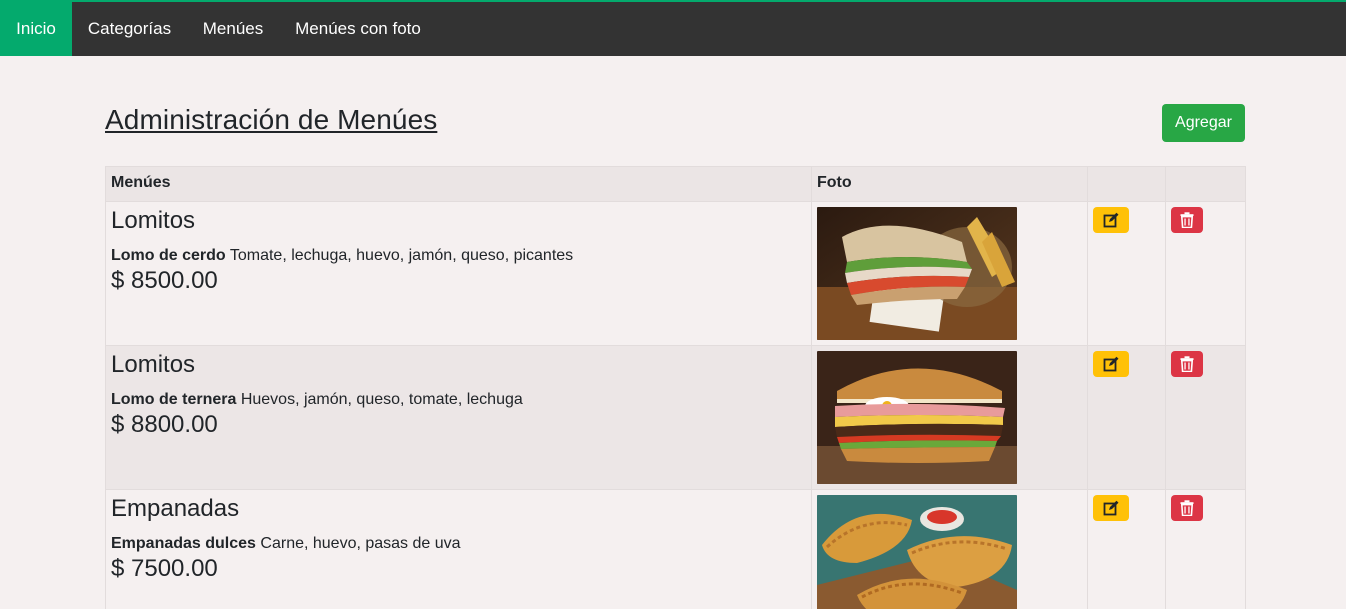 The height and width of the screenshot is (609, 1346). I want to click on menu-name: Lomo de ternera, so click(174, 399).